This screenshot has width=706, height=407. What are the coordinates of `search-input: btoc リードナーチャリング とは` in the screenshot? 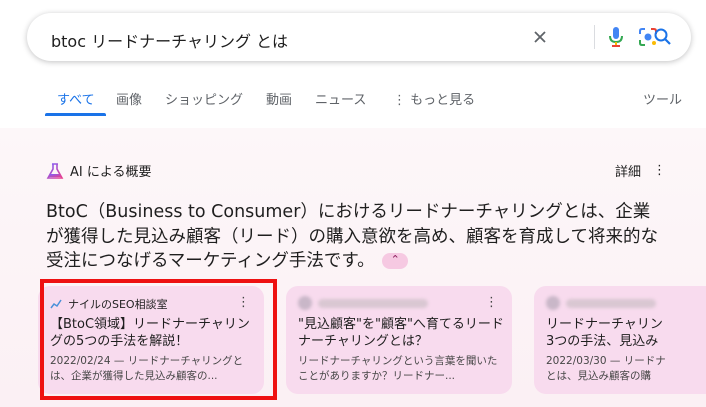 It's located at (169, 40).